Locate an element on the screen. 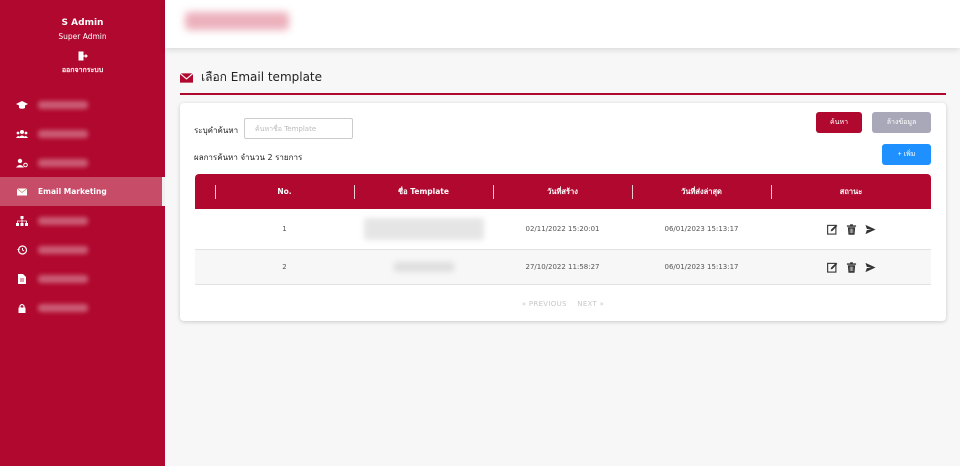  created-date: 02/11/2022 15:20:01 is located at coordinates (562, 229).